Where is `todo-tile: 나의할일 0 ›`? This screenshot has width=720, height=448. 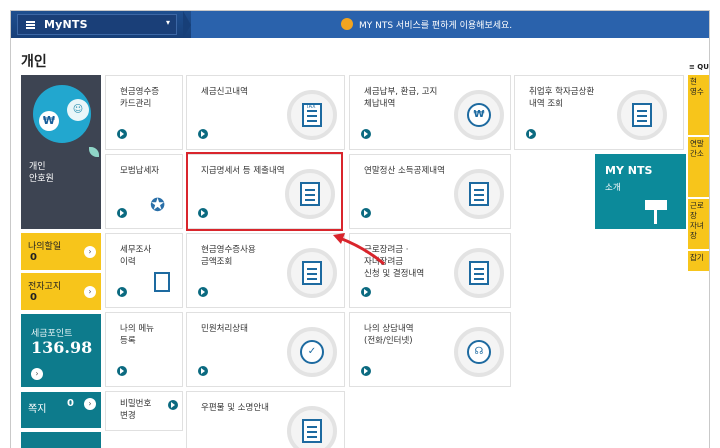
todo-tile: 나의할일 0 › is located at coordinates (61, 251).